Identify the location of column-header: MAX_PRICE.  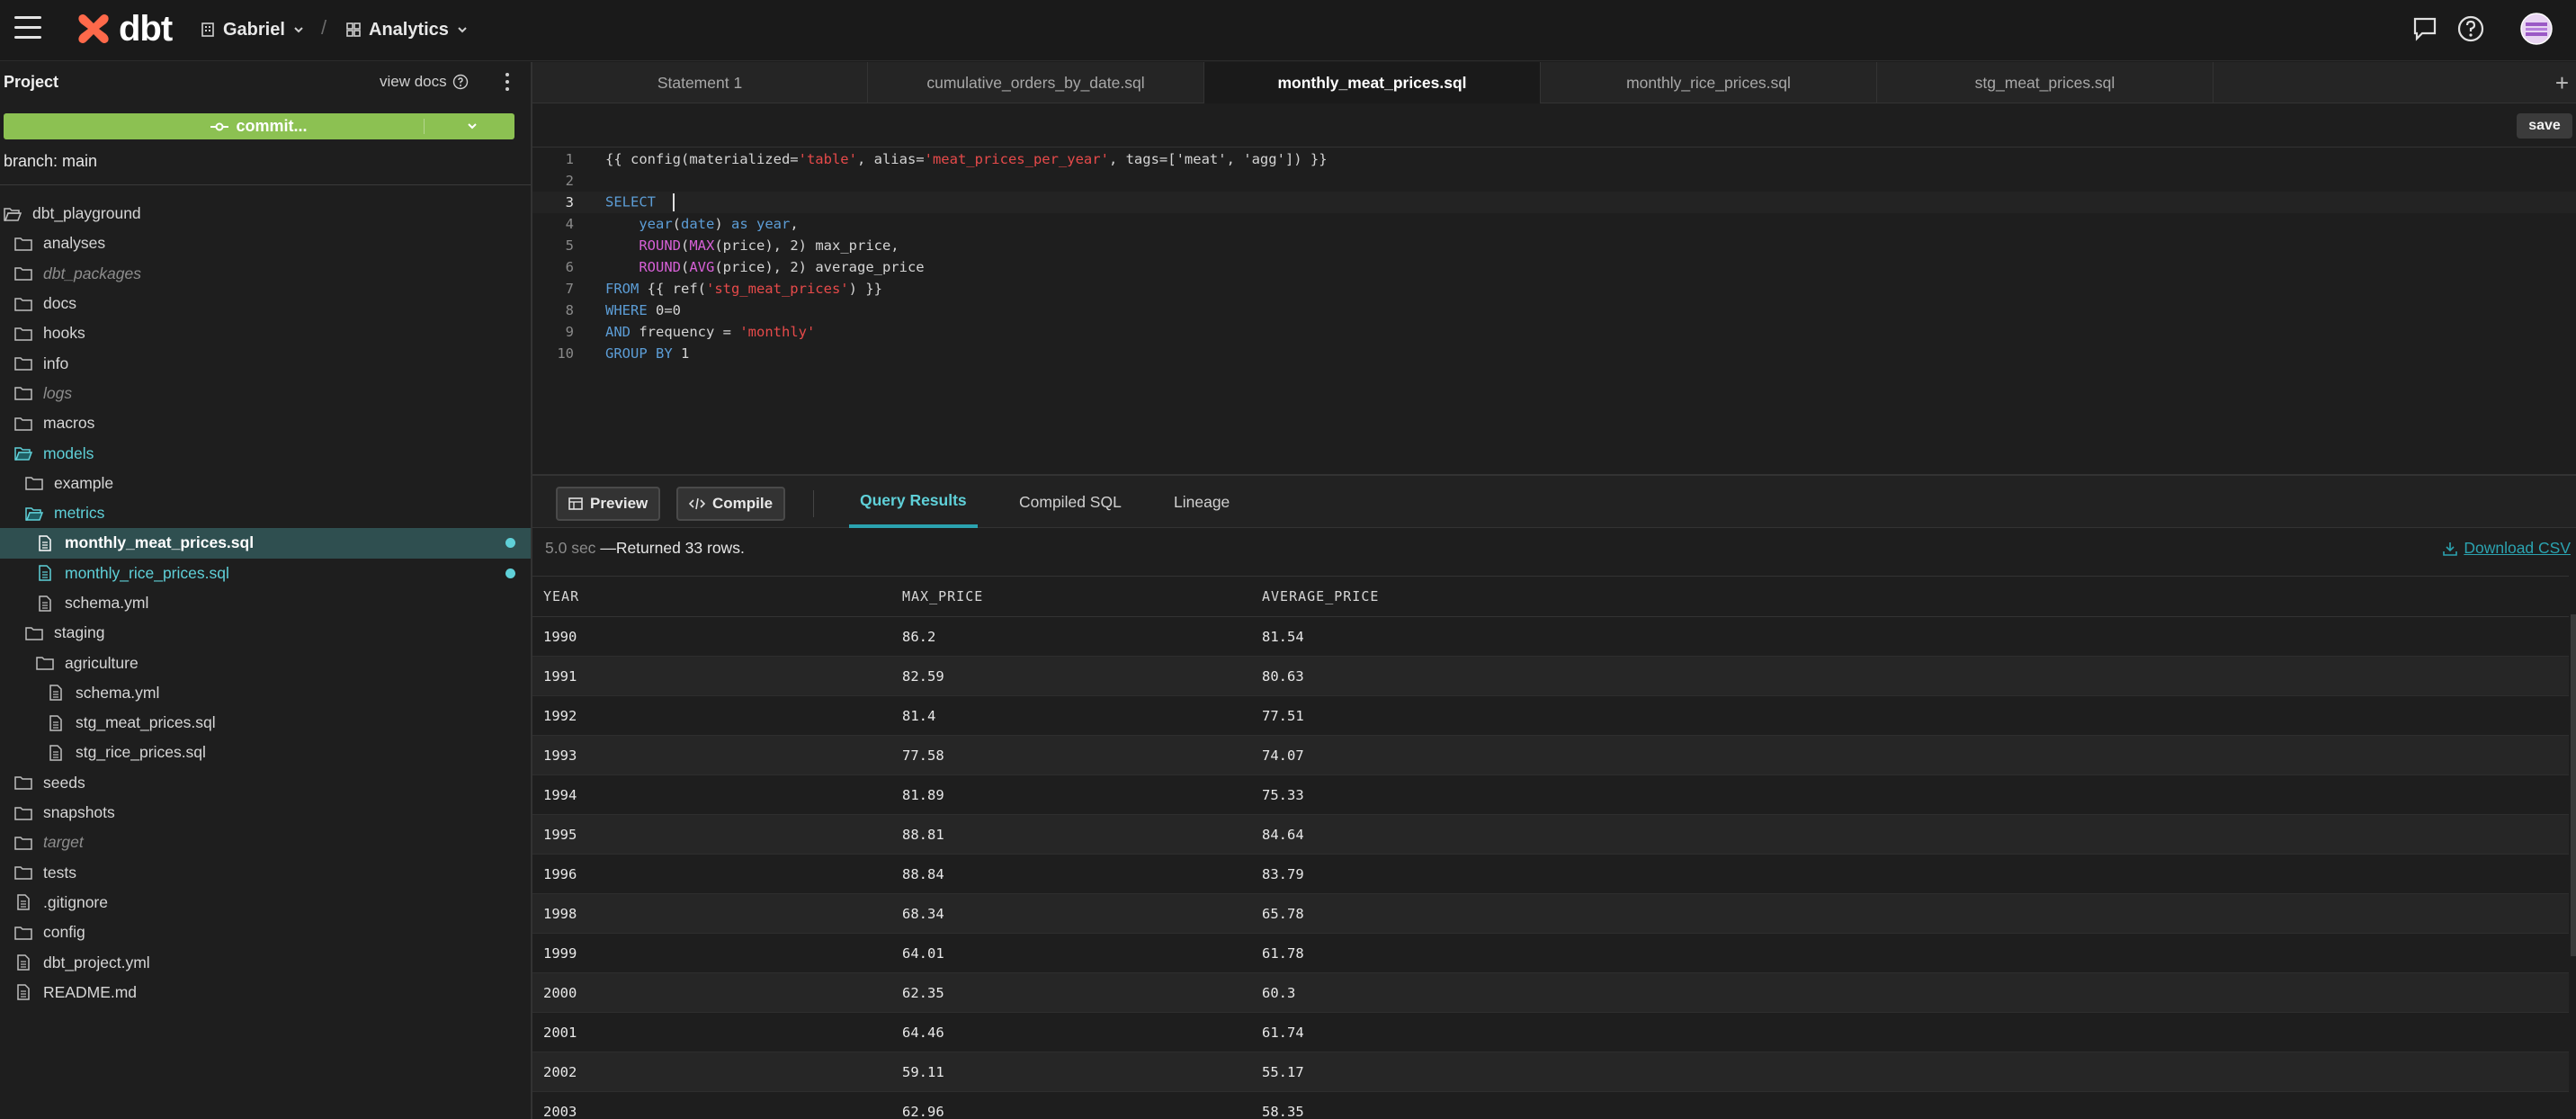
(942, 596).